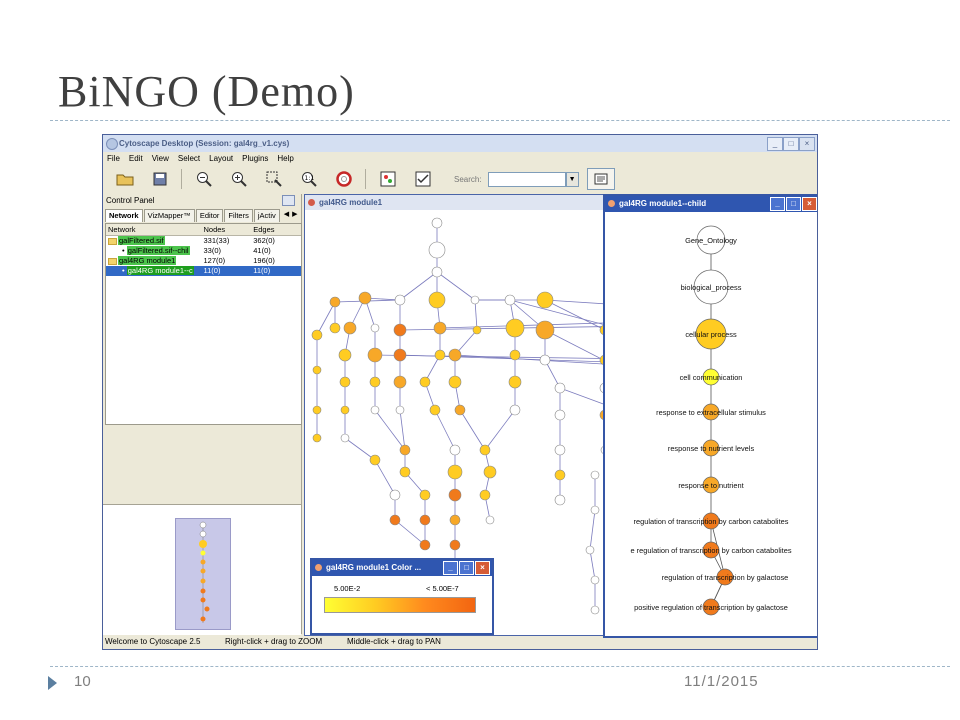 The width and height of the screenshot is (960, 720). I want to click on dock-button, so click(288, 200).